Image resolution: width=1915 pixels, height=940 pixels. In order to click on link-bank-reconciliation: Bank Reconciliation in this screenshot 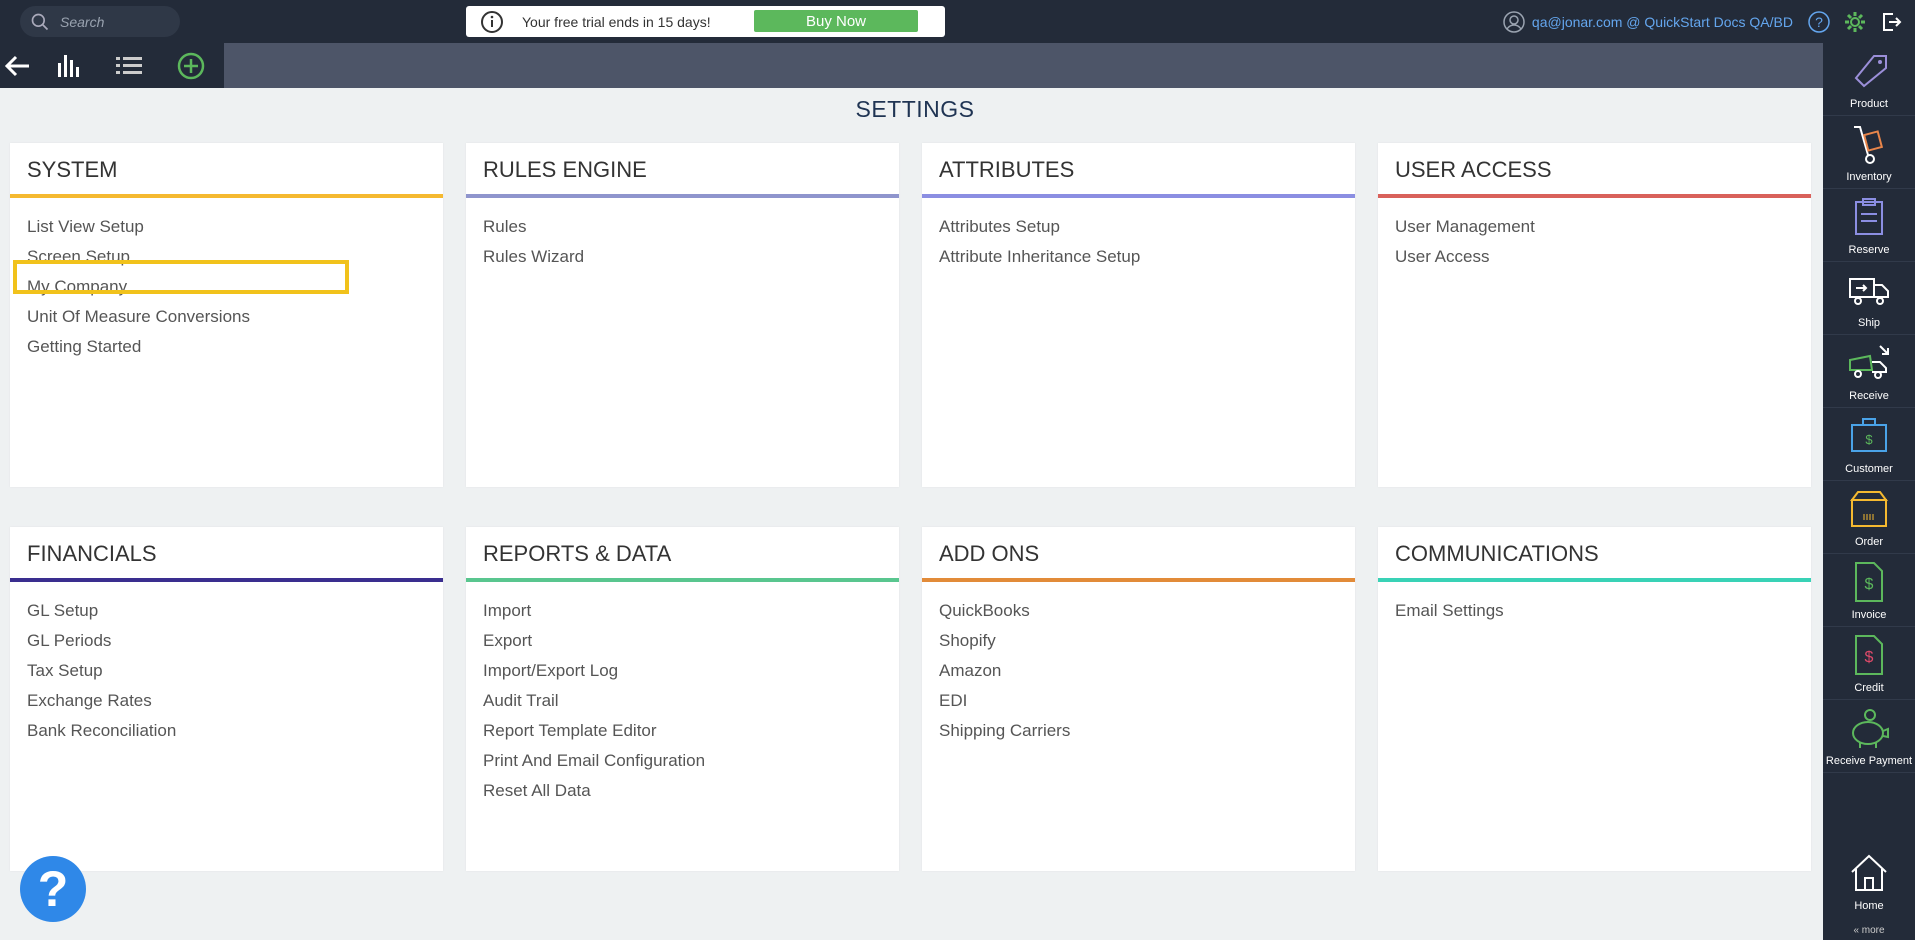, I will do `click(226, 731)`.